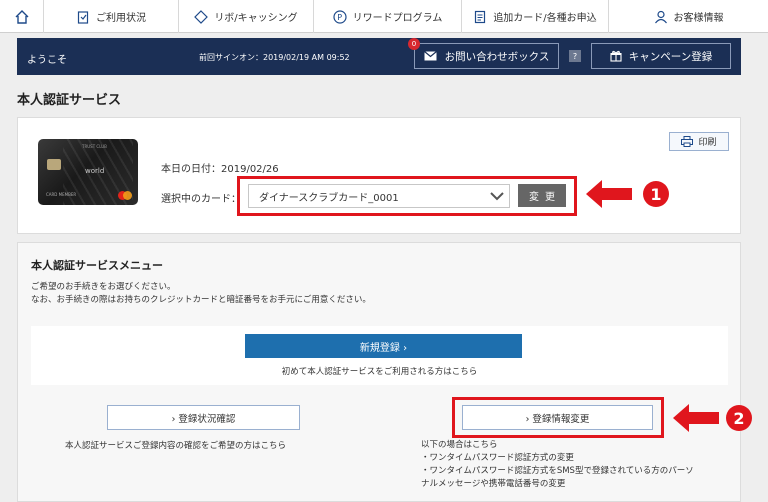 This screenshot has width=768, height=502. Describe the element at coordinates (127, 195) in the screenshot. I see `mastercard-logo-orange` at that location.